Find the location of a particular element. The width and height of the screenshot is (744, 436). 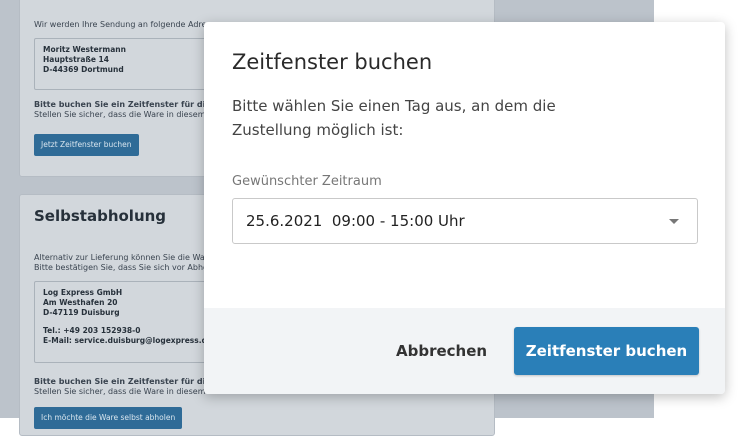

modal-title: Zeitfenster buchen is located at coordinates (332, 62).